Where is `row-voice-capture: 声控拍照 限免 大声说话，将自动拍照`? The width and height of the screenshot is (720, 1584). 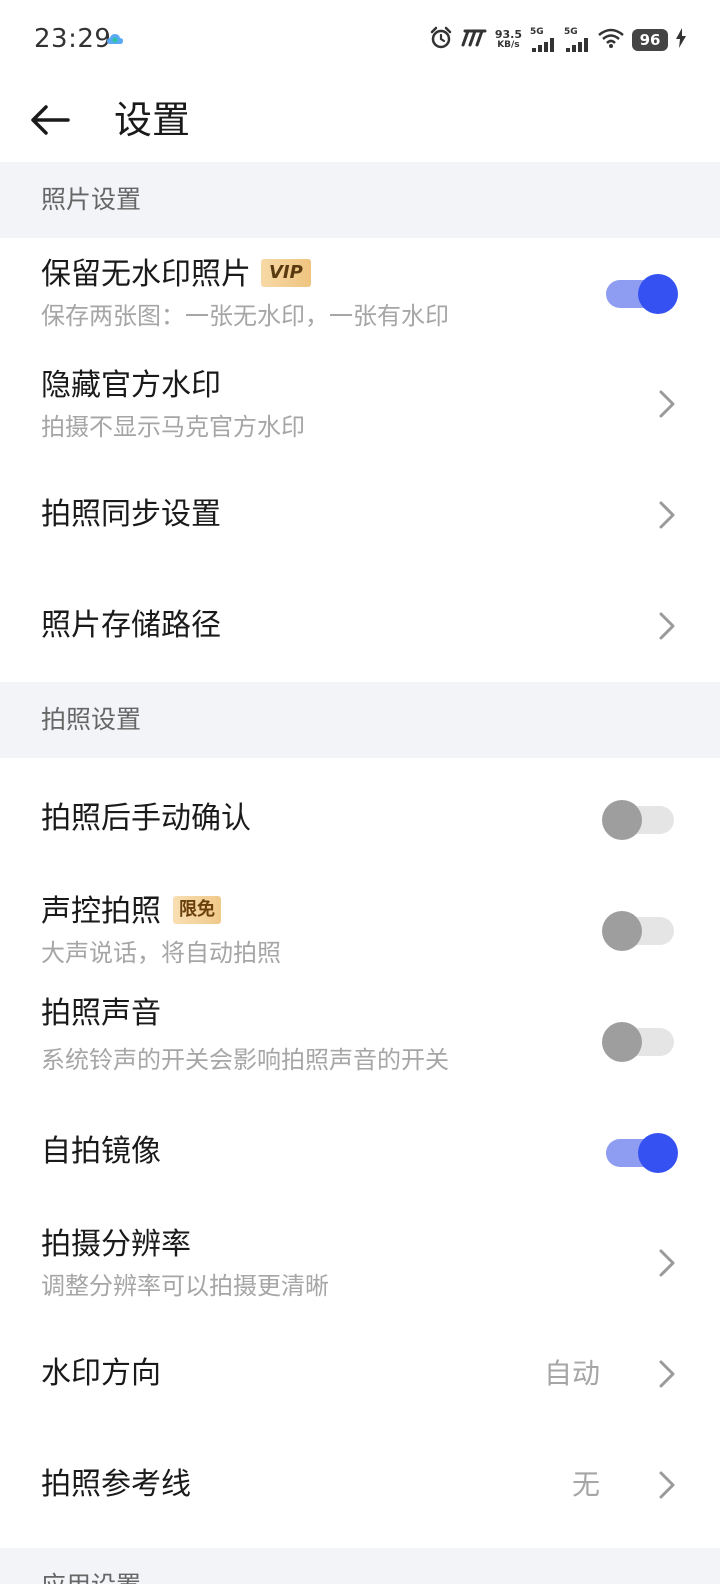
row-voice-capture: 声控拍照 限免 大声说话，将自动拍照 is located at coordinates (360, 930).